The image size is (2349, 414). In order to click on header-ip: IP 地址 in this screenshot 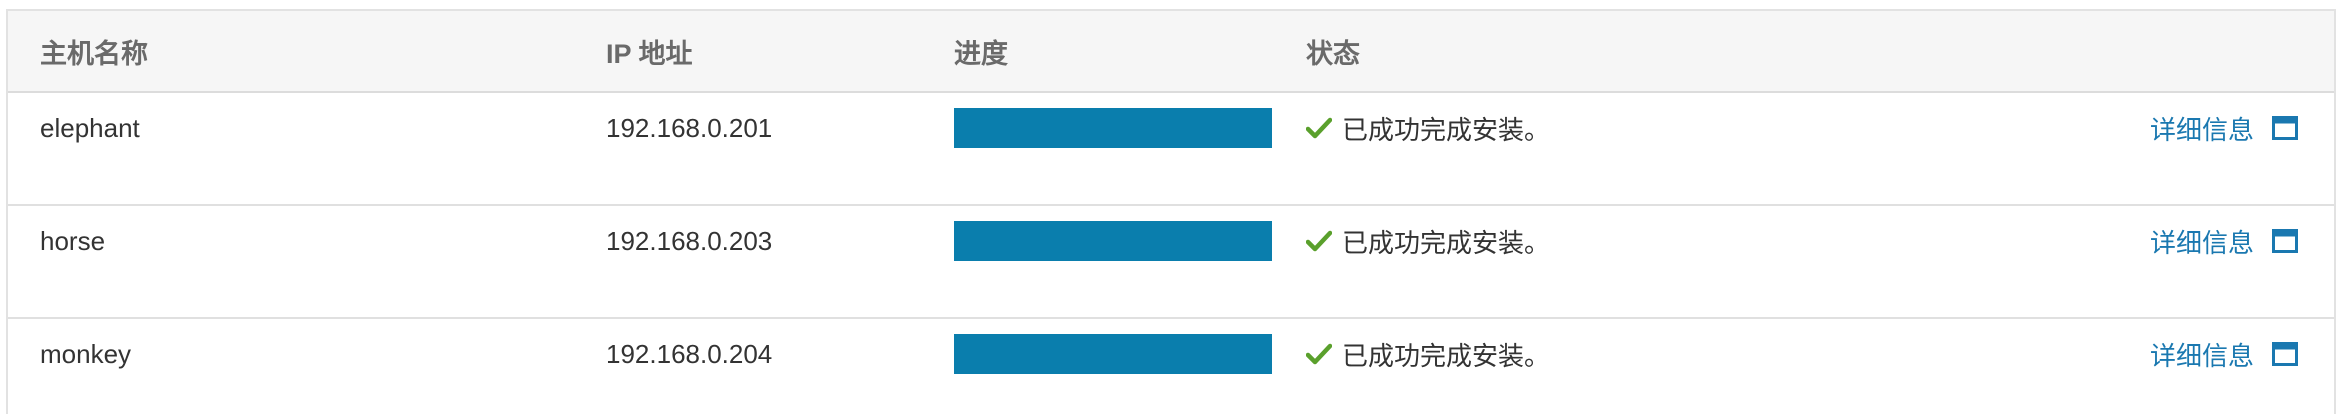, I will do `click(649, 53)`.